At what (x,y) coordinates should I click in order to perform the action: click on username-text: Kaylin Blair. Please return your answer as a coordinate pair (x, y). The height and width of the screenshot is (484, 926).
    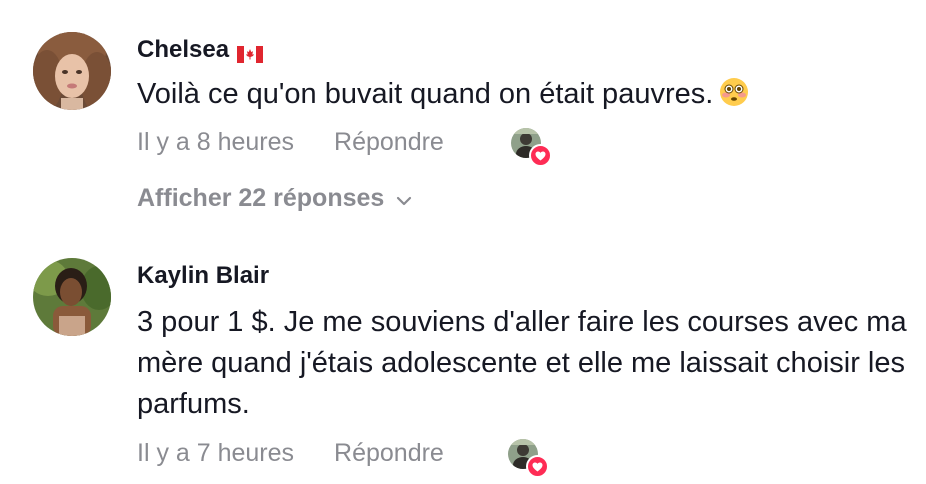
    Looking at the image, I should click on (203, 275).